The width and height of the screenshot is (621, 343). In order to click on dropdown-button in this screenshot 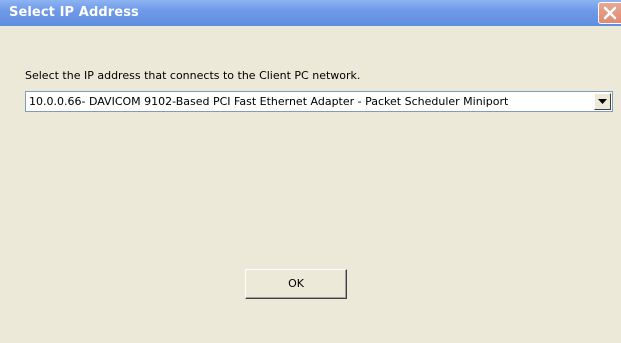, I will do `click(602, 101)`.